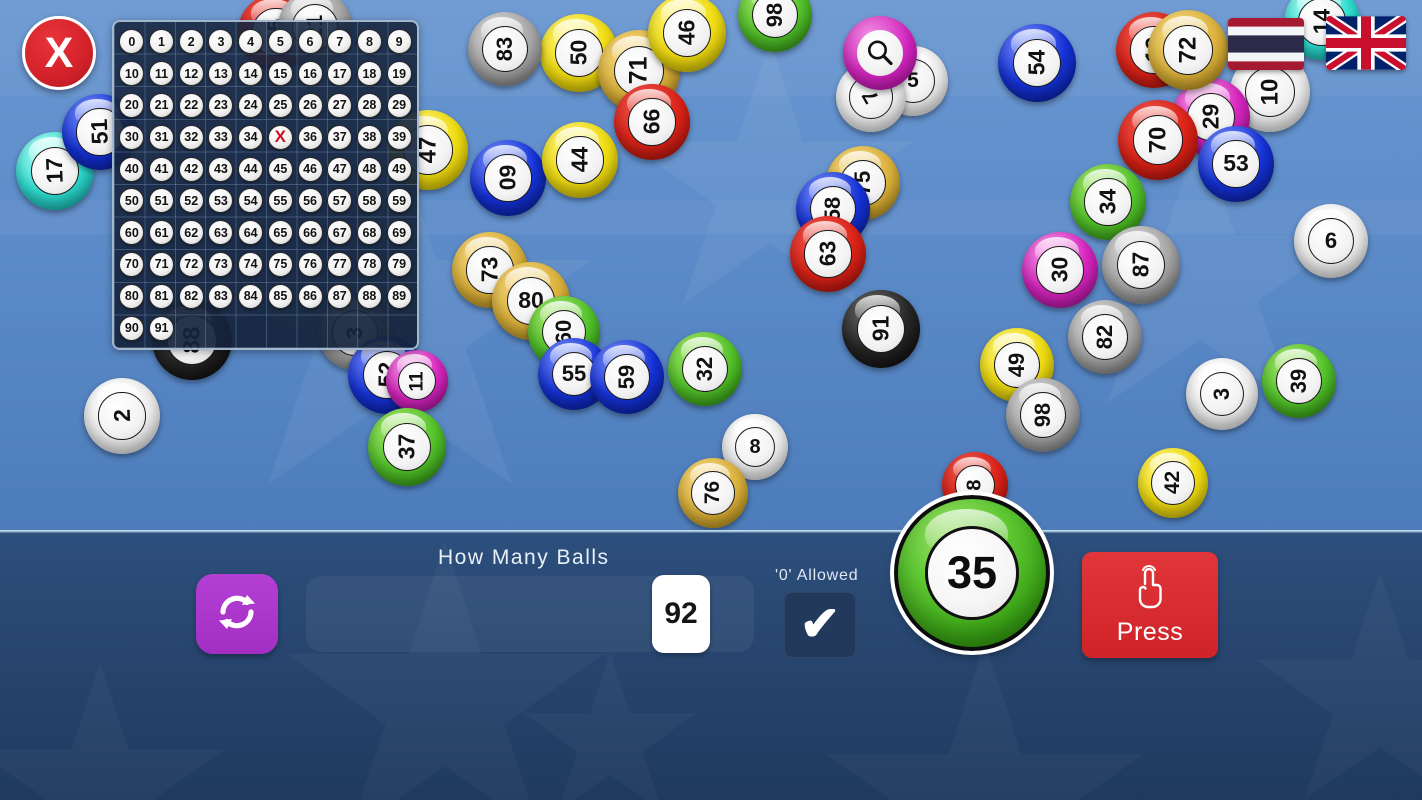 The height and width of the screenshot is (800, 1422). I want to click on grid-cell-87: 87, so click(340, 296).